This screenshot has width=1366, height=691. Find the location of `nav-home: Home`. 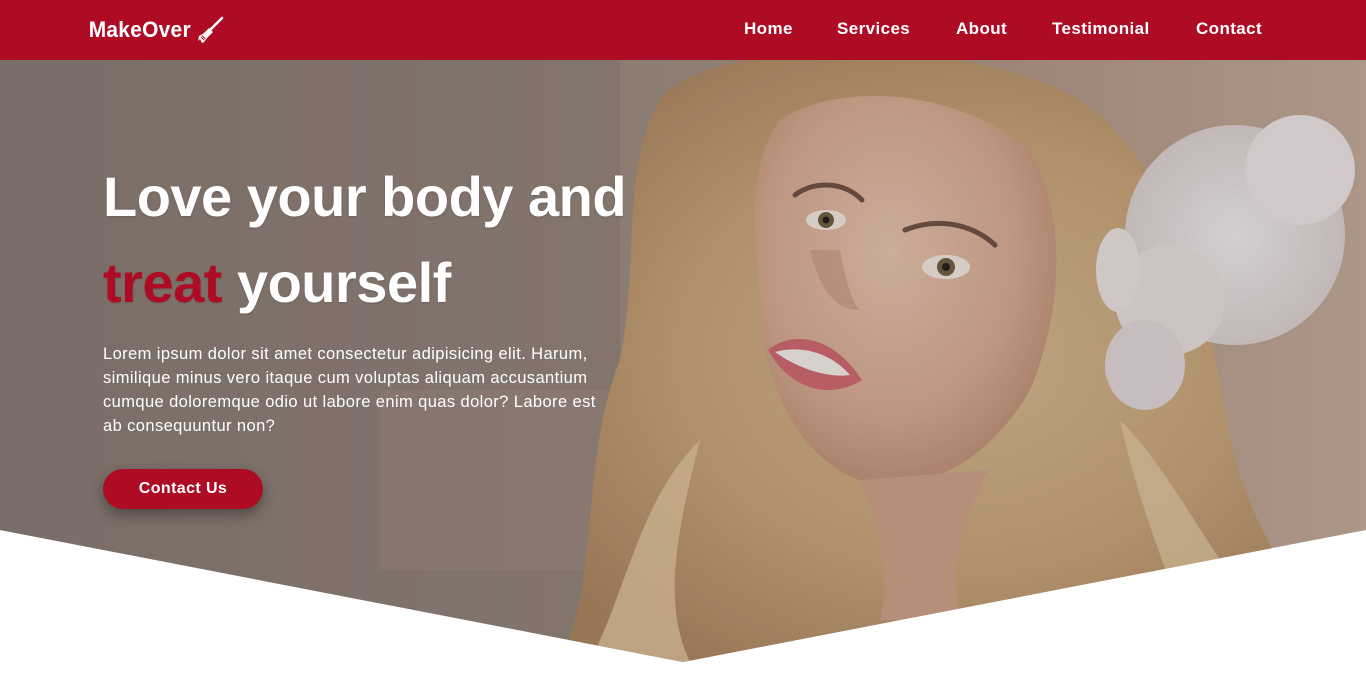

nav-home: Home is located at coordinates (768, 29).